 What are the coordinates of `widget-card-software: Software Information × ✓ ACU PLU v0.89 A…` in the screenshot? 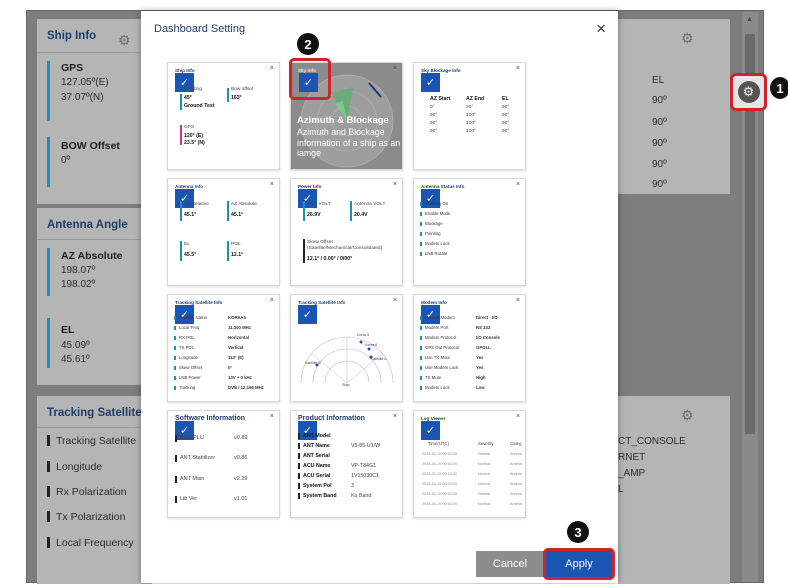 It's located at (223, 464).